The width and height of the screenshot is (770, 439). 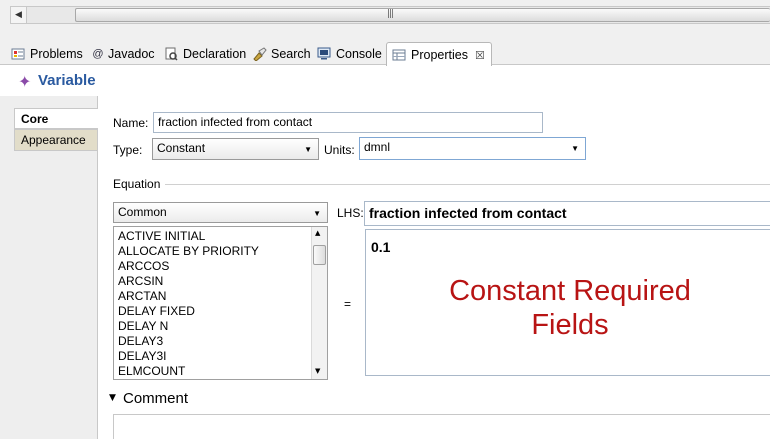 I want to click on list-item: ARCSIN, so click(x=140, y=281).